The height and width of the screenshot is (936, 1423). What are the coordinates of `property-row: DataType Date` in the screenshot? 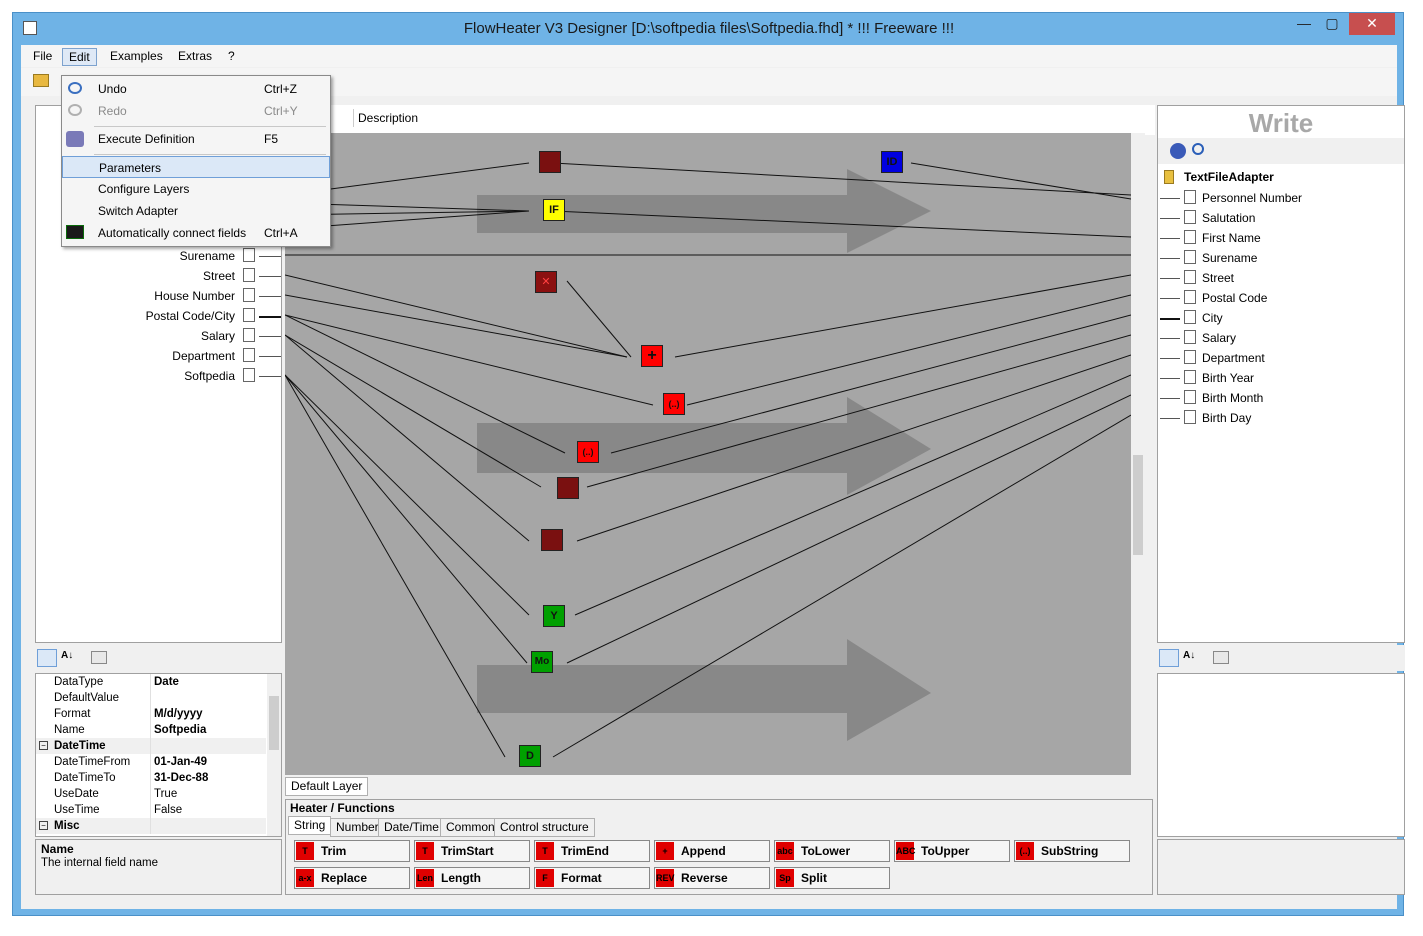 It's located at (151, 682).